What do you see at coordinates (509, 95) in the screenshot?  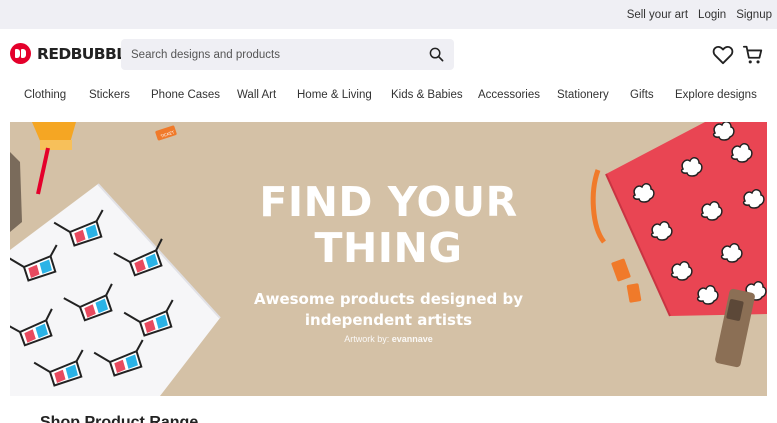 I see `nav-item-accessories: Accessories` at bounding box center [509, 95].